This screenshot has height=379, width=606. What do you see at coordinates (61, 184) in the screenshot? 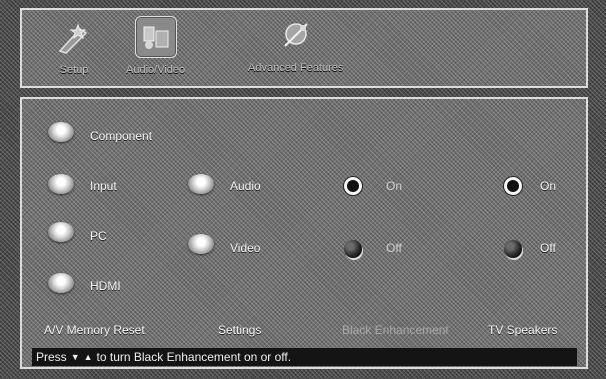
I see `input-button` at bounding box center [61, 184].